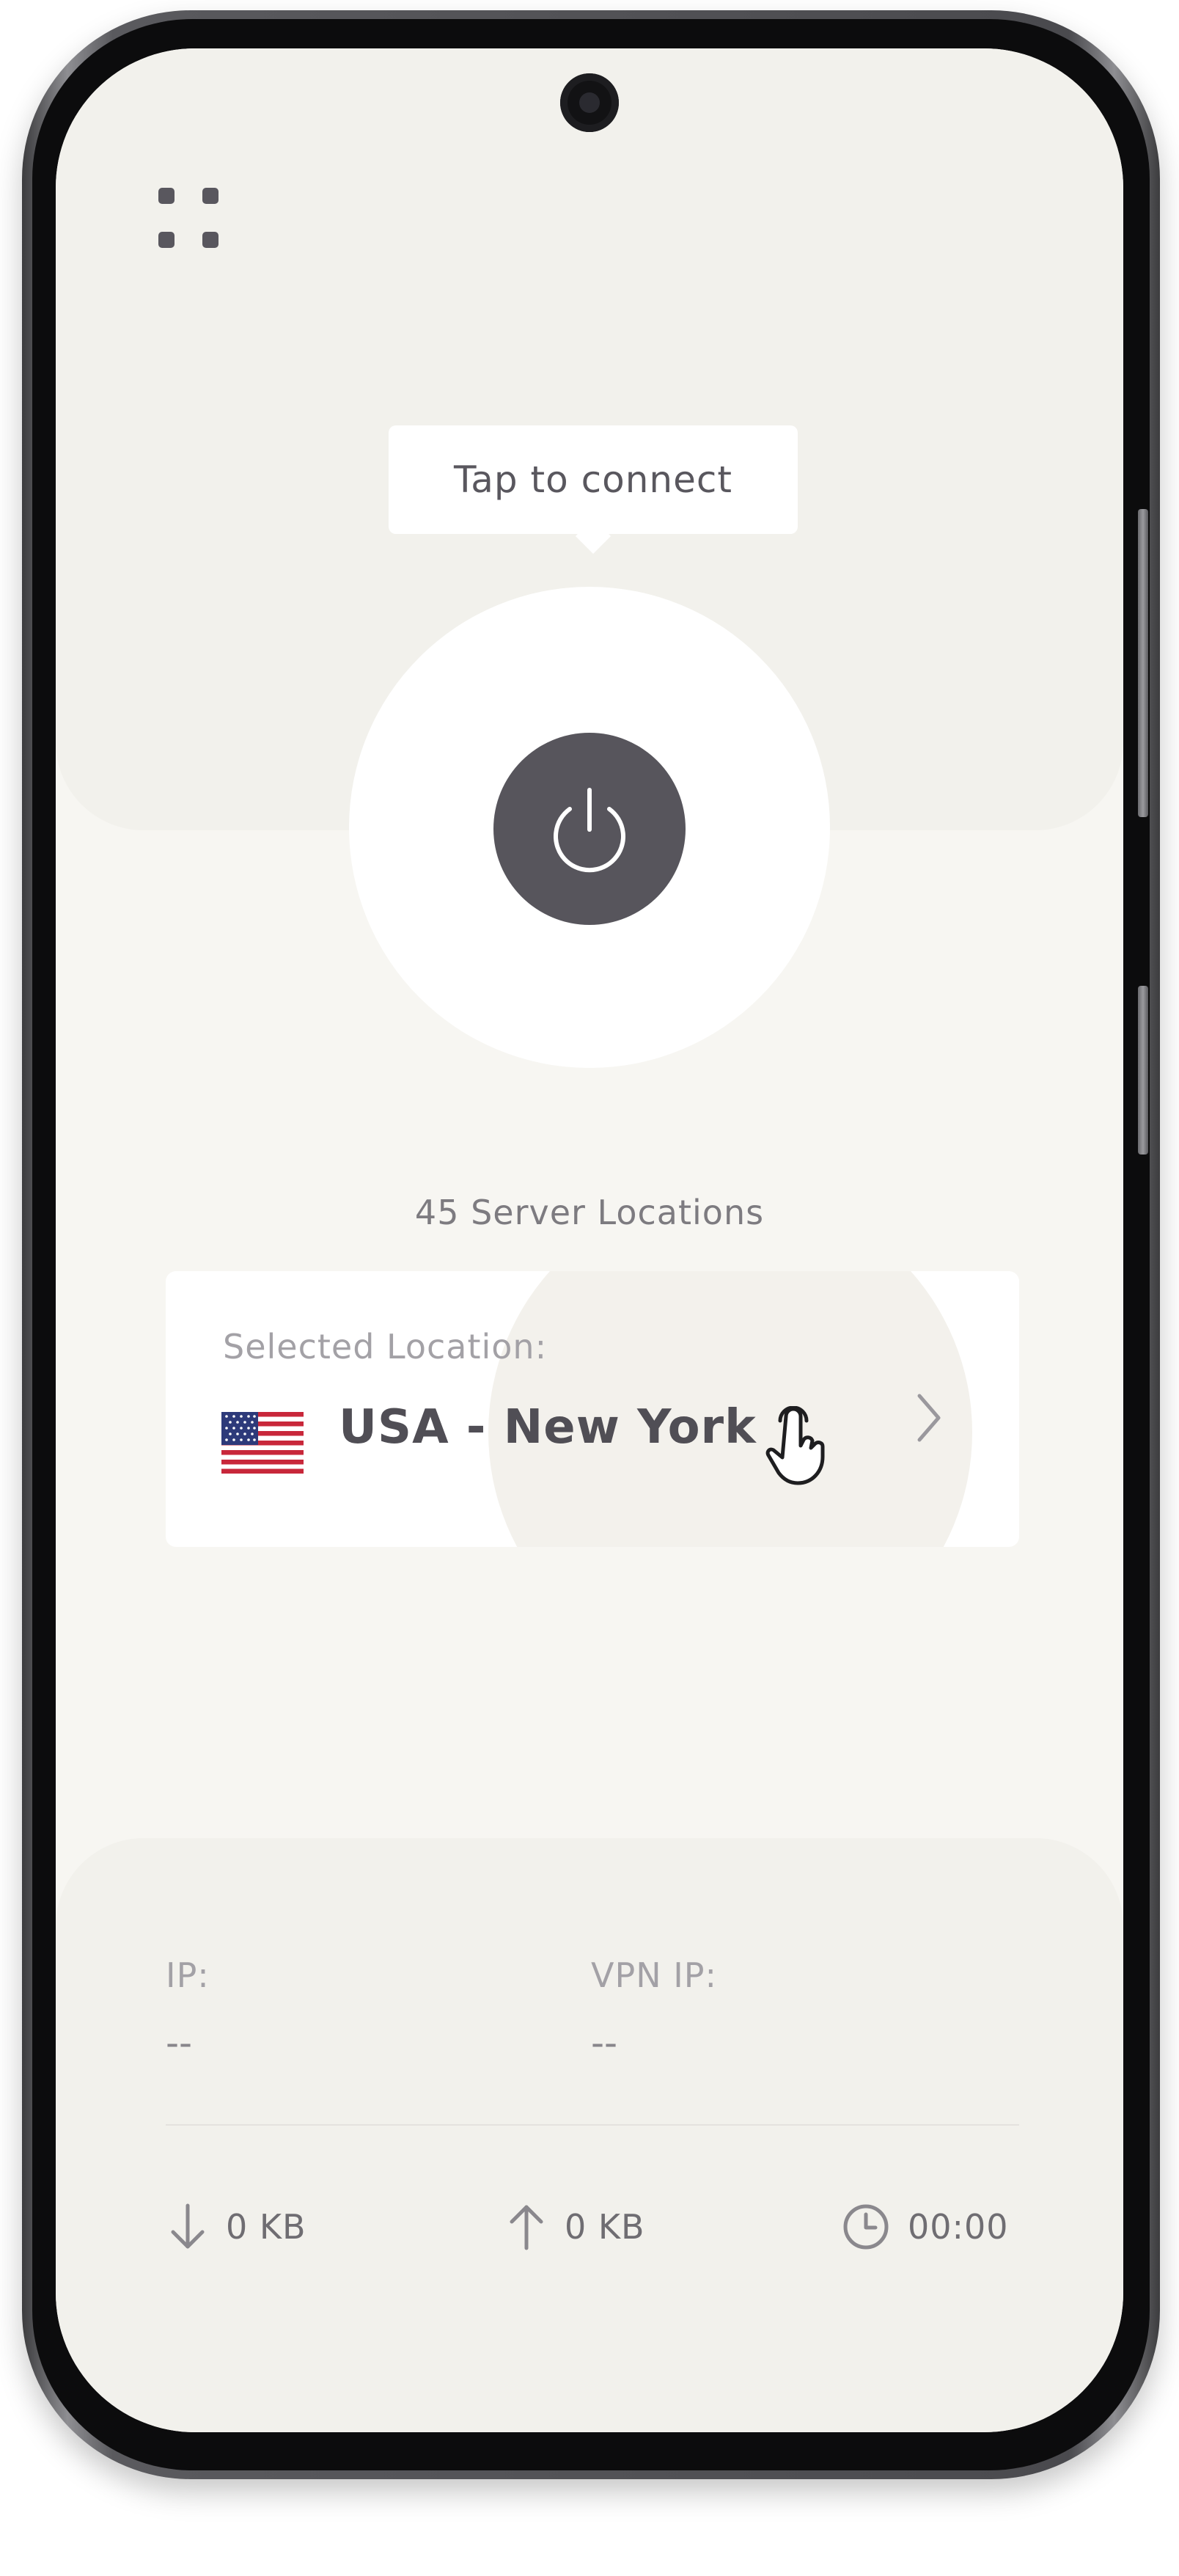 The image size is (1179, 2576). I want to click on ip-label: IP:, so click(188, 1975).